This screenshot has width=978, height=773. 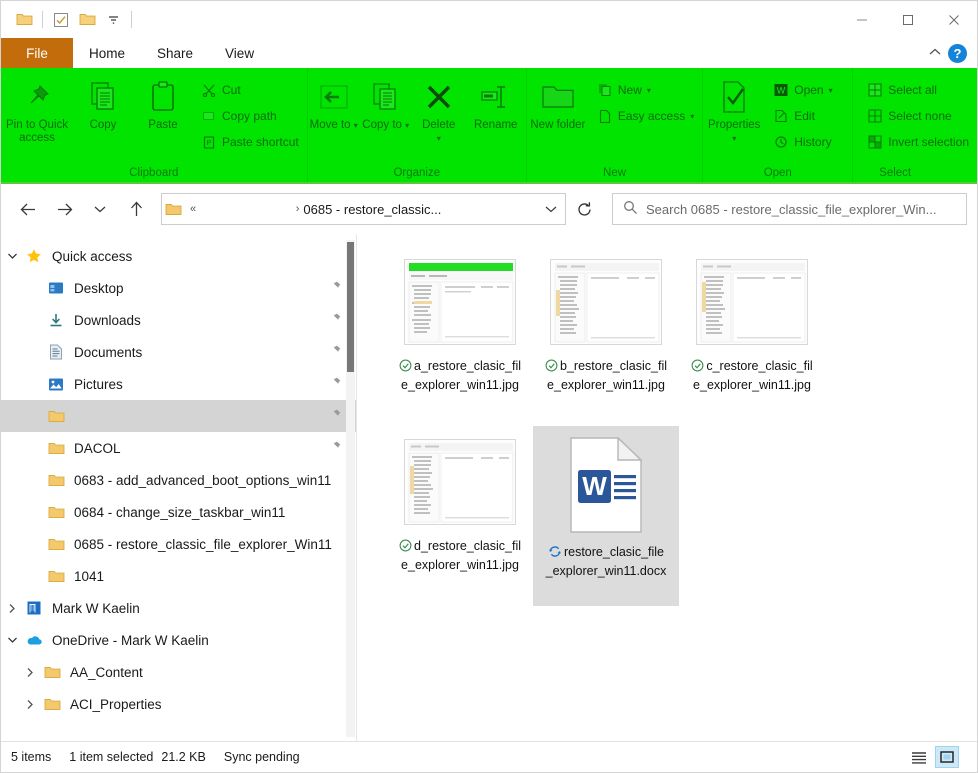 What do you see at coordinates (496, 101) in the screenshot?
I see `rename-button: Rename` at bounding box center [496, 101].